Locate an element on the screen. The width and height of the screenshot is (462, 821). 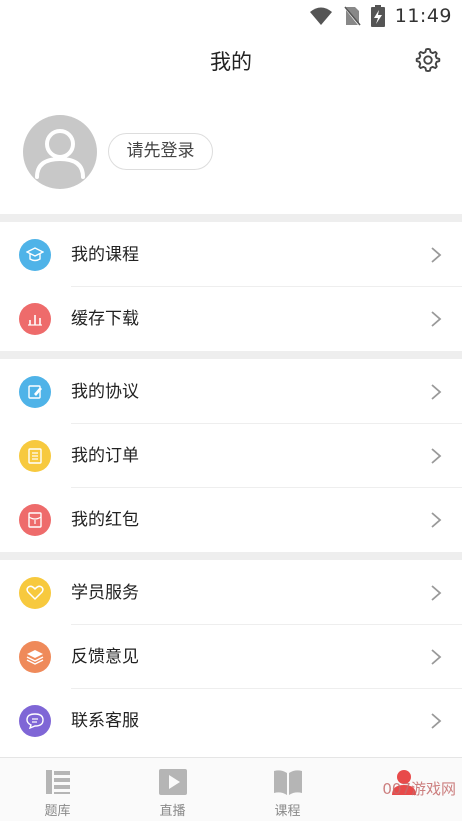
gear-icon is located at coordinates (428, 60).